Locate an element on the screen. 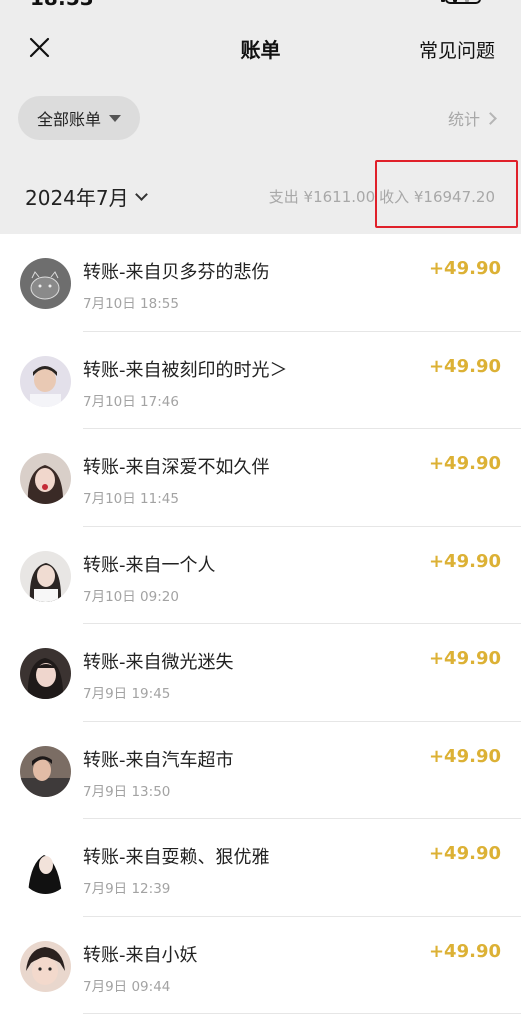 Image resolution: width=521 pixels, height=1024 pixels. divider is located at coordinates (302, 1013).